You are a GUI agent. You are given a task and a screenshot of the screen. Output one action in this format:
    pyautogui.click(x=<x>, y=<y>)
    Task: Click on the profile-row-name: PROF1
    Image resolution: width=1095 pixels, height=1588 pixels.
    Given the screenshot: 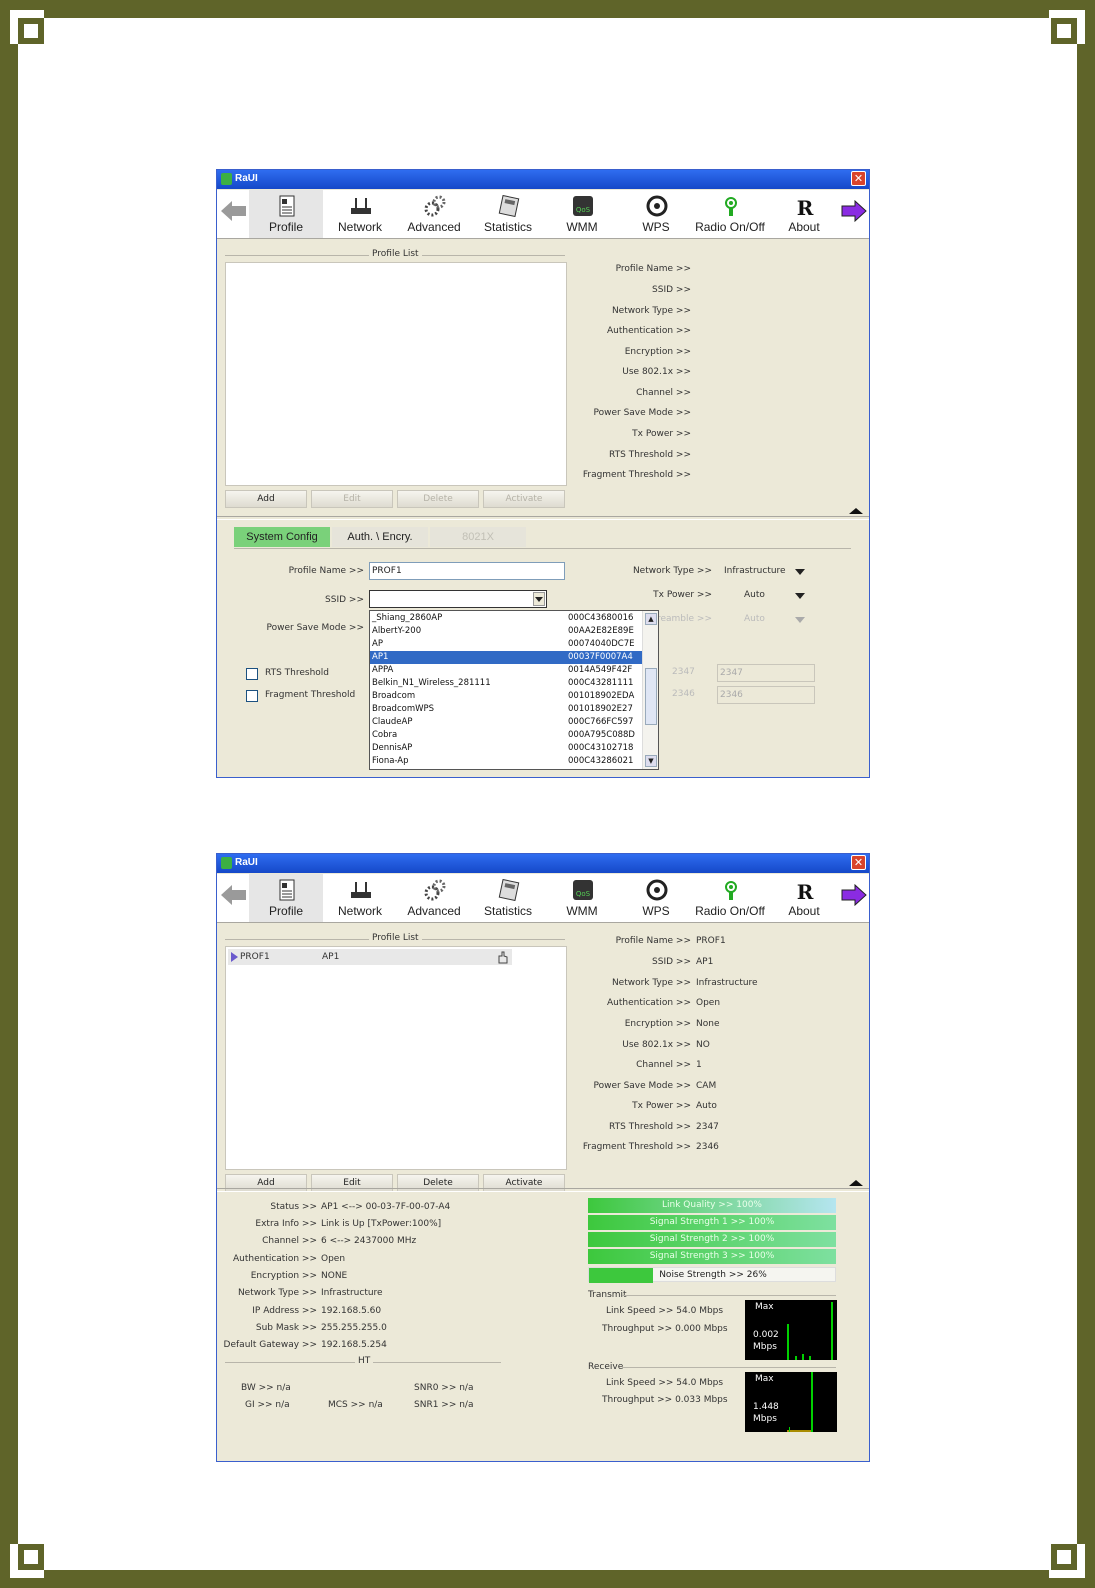 What is the action you would take?
    pyautogui.click(x=255, y=957)
    